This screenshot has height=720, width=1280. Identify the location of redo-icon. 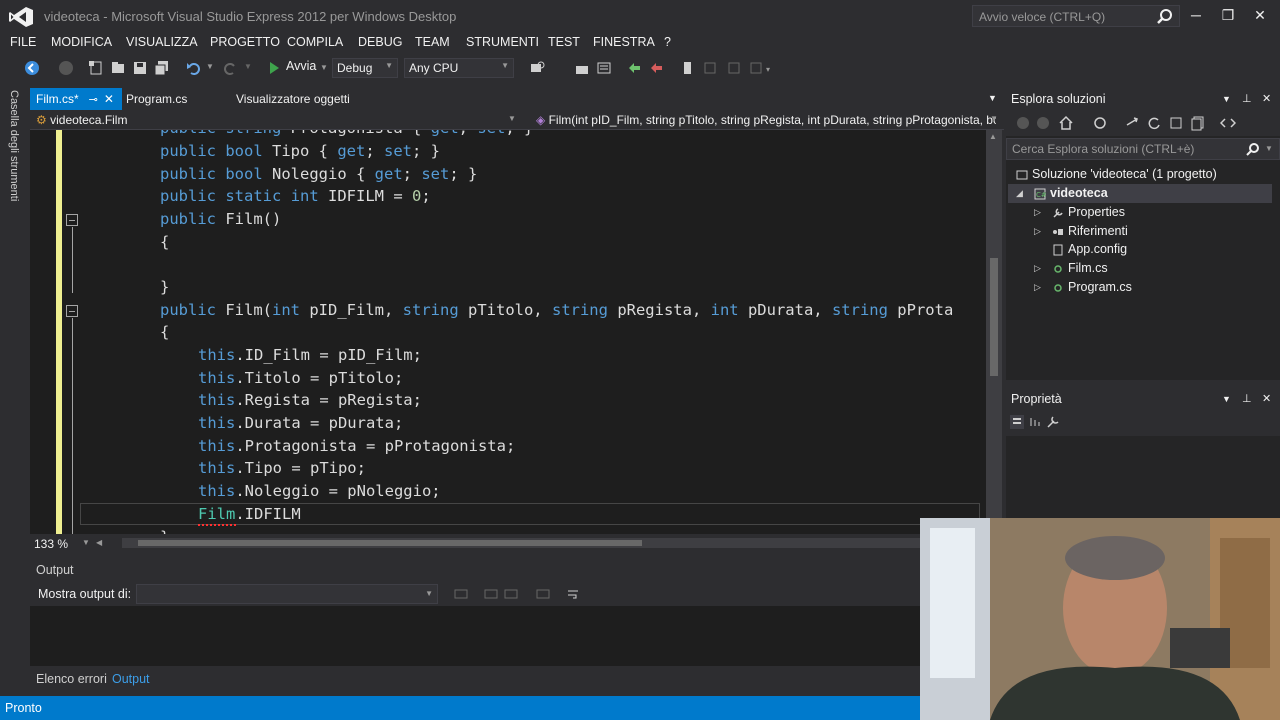
(230, 68).